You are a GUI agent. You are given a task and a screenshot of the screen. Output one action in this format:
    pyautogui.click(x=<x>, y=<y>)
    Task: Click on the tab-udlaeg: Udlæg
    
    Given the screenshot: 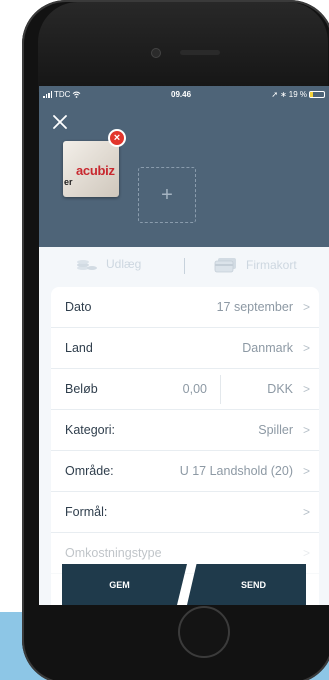 What is the action you would take?
    pyautogui.click(x=108, y=264)
    